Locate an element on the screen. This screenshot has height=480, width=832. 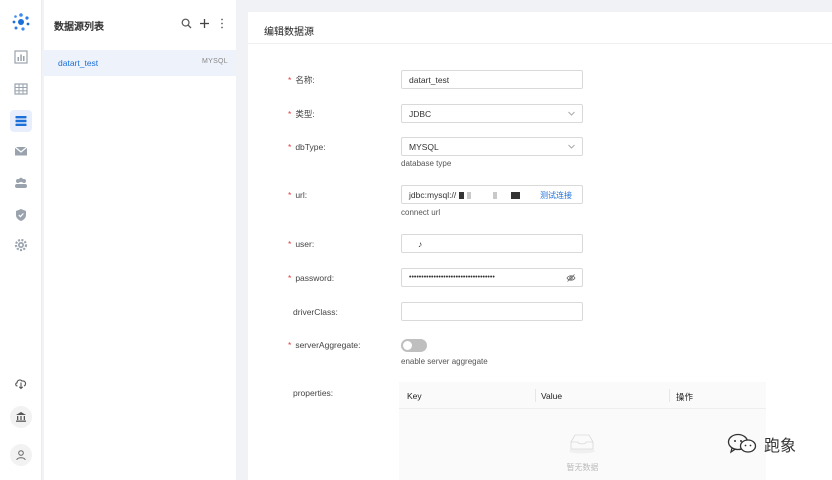
app-logo-icon is located at coordinates (21, 22).